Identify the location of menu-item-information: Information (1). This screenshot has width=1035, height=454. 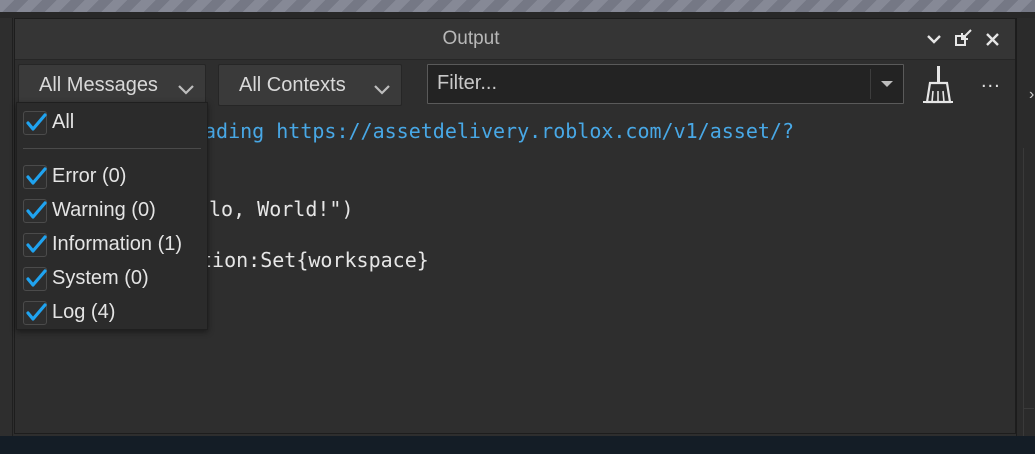
(113, 245).